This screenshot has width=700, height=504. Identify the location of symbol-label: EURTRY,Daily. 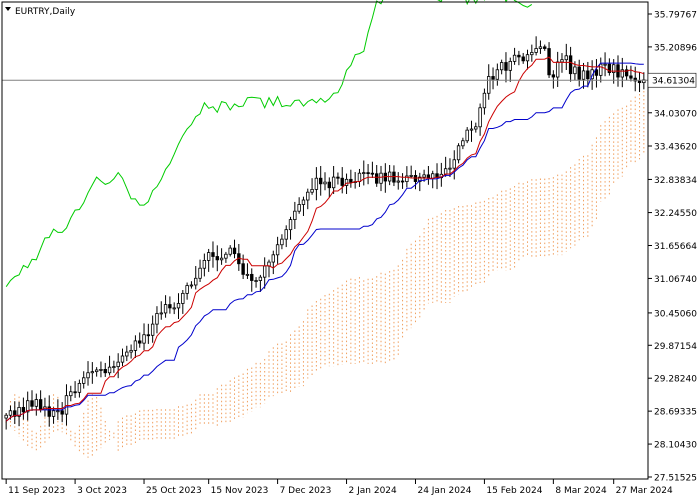
(45, 12).